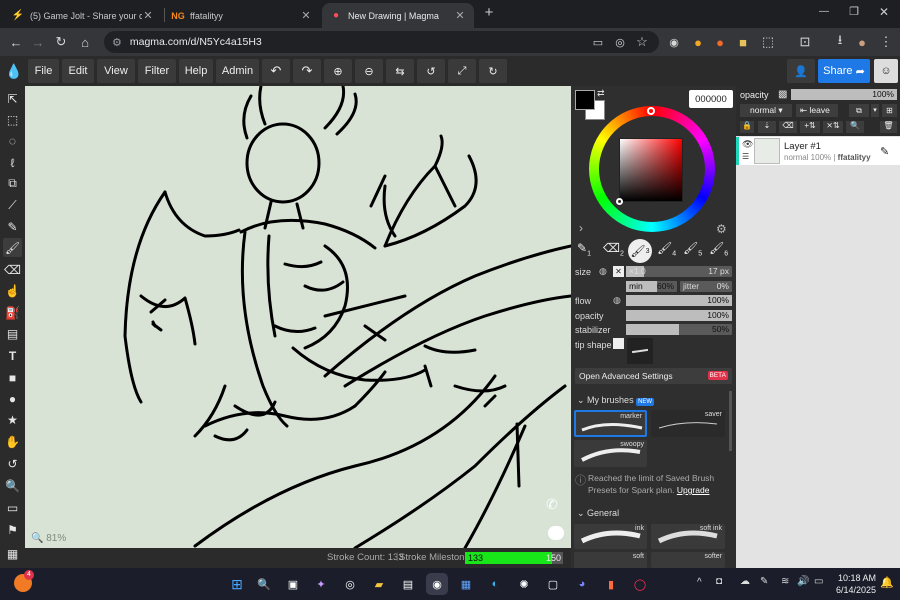 The width and height of the screenshot is (900, 600). I want to click on brush-preset-ink: ink, so click(610, 536).